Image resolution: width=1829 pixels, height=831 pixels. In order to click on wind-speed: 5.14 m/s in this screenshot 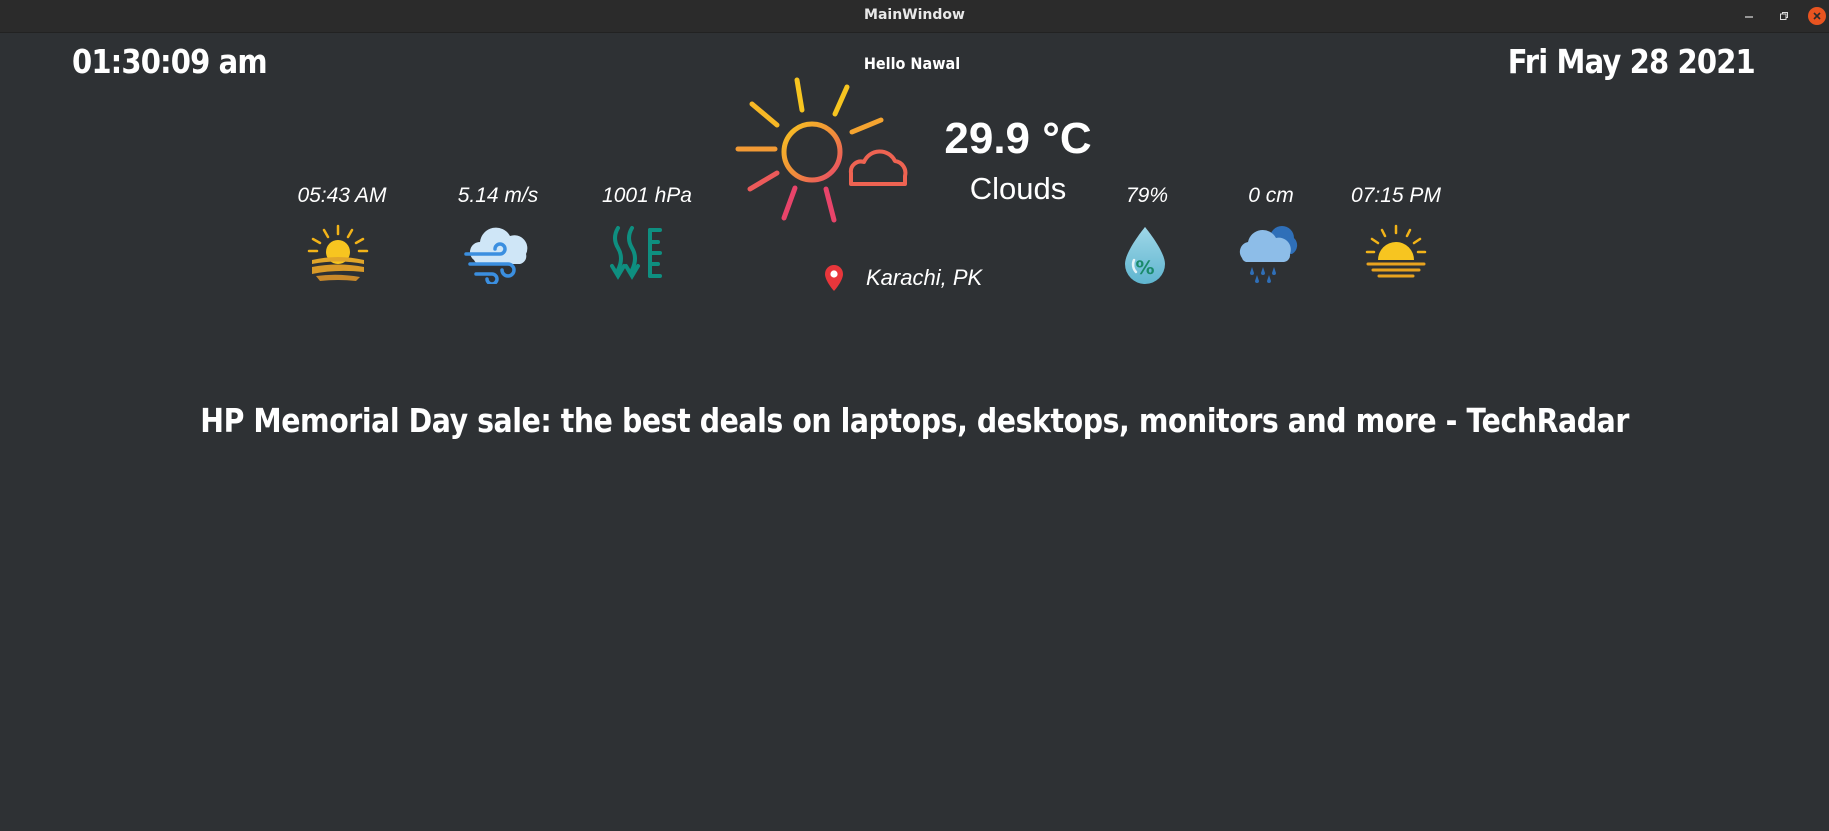, I will do `click(498, 195)`.